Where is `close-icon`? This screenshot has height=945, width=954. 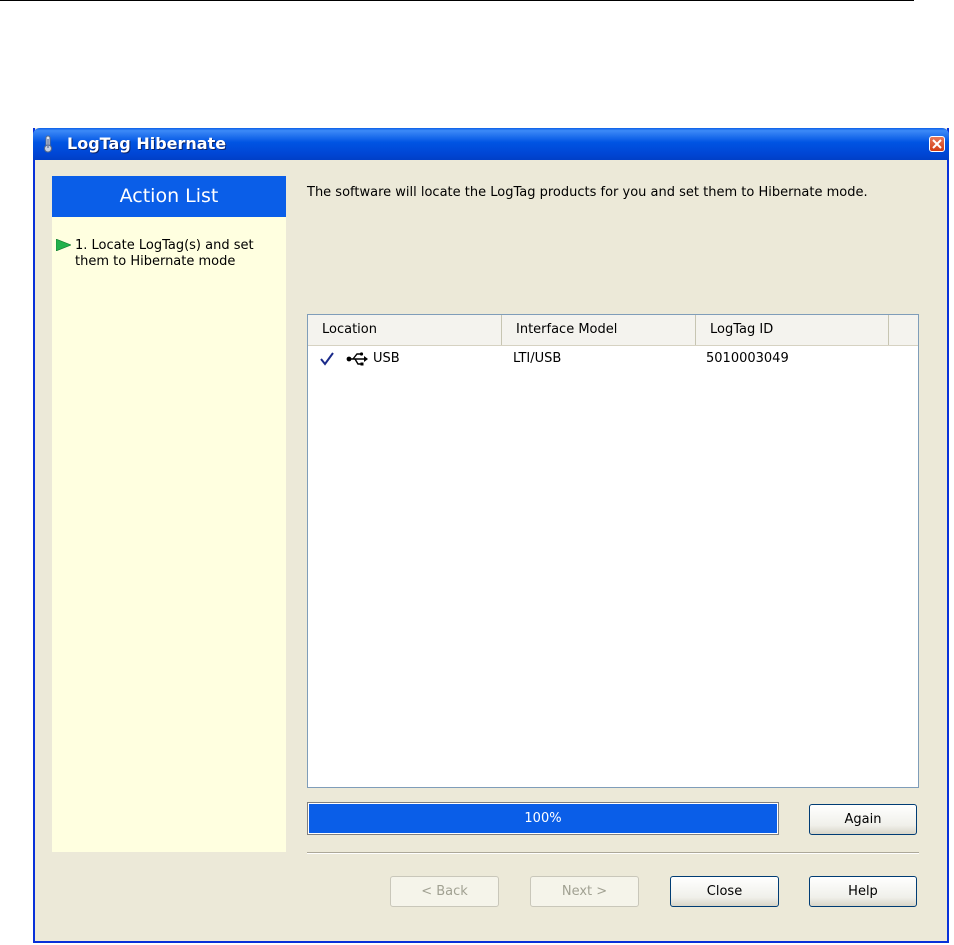
close-icon is located at coordinates (937, 144).